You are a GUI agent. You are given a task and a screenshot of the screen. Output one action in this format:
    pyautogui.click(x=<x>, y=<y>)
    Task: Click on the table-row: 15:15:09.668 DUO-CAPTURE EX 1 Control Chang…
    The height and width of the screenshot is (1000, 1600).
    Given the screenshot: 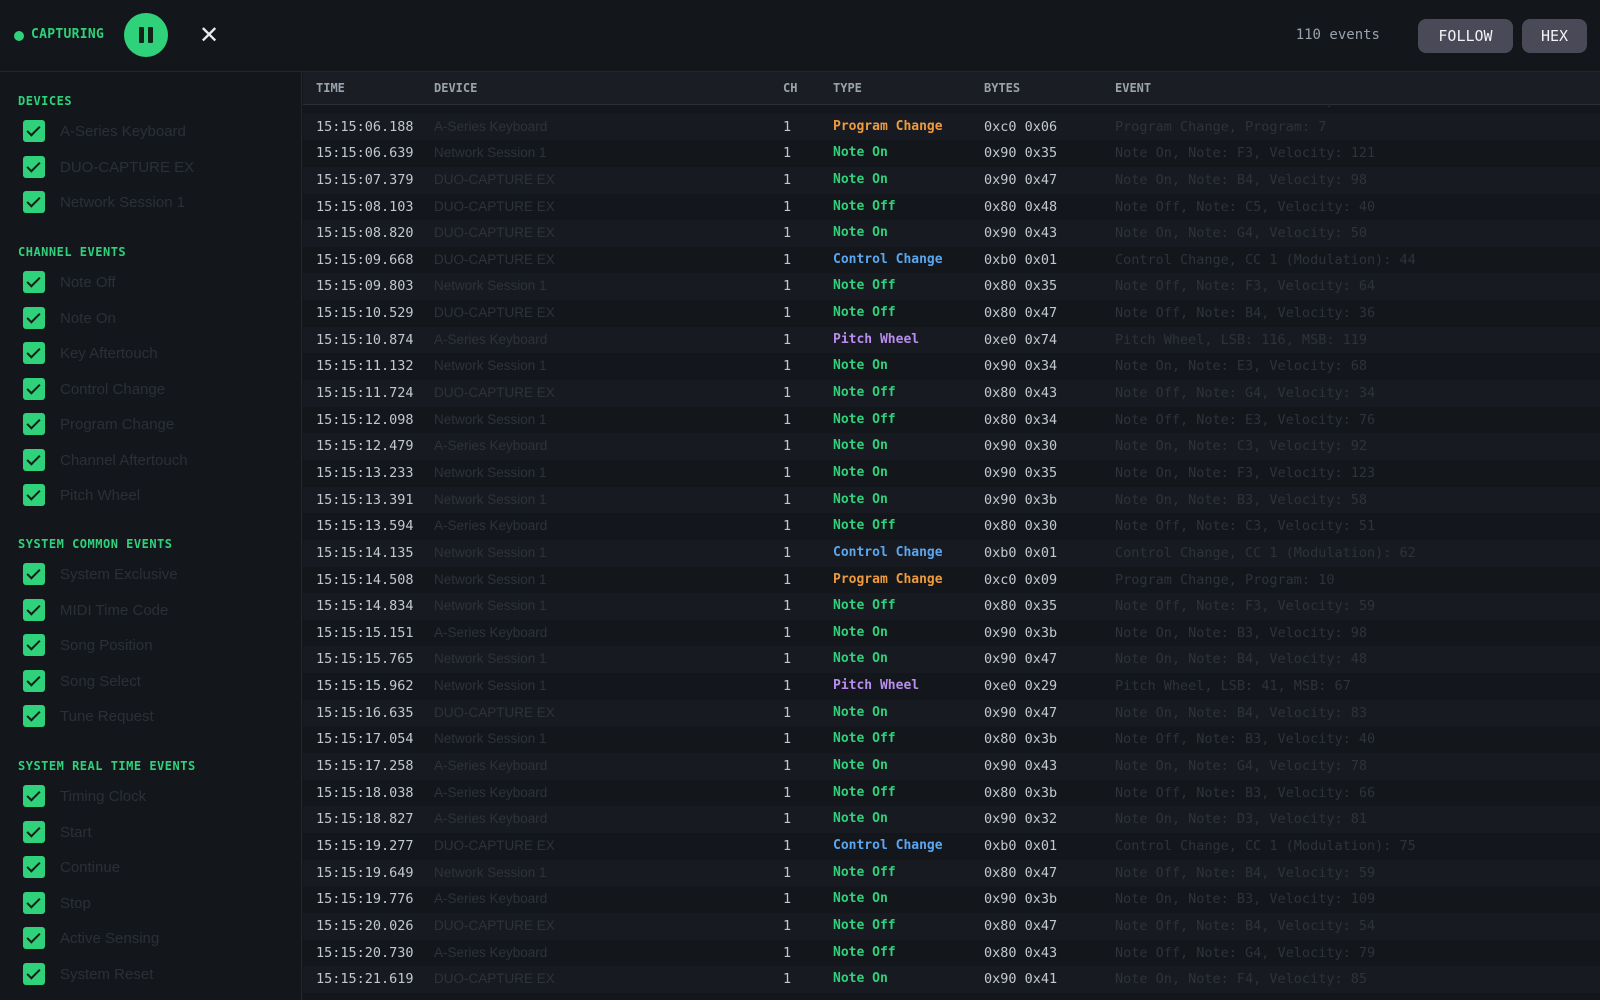 What is the action you would take?
    pyautogui.click(x=951, y=260)
    